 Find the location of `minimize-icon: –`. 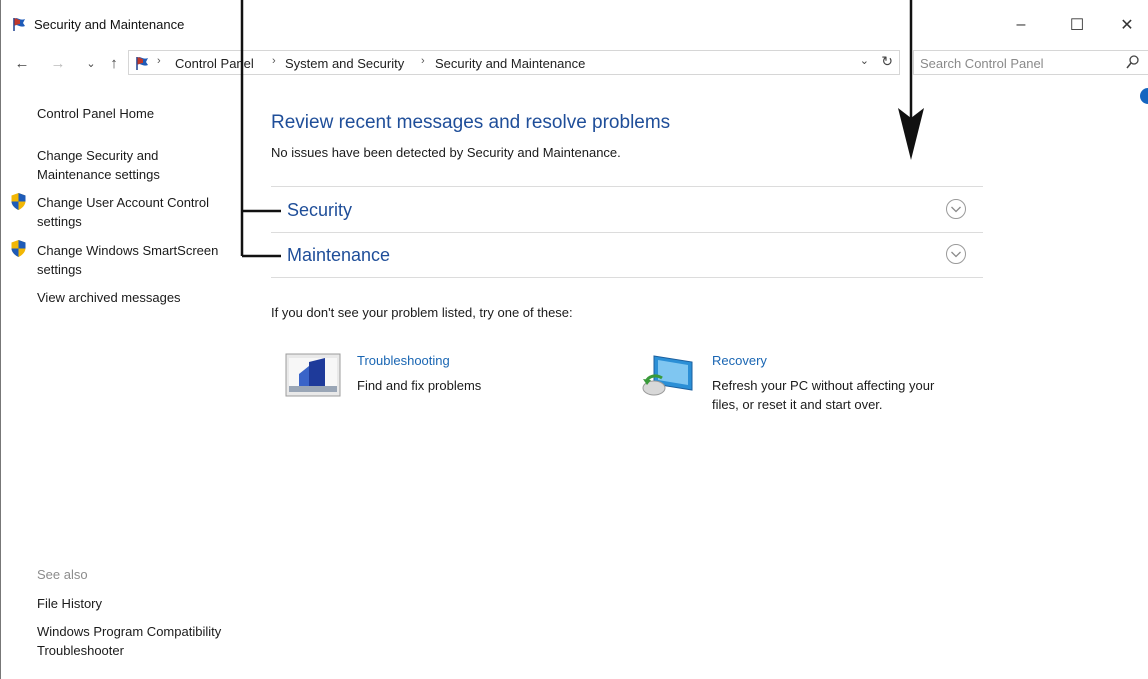

minimize-icon: – is located at coordinates (1021, 24).